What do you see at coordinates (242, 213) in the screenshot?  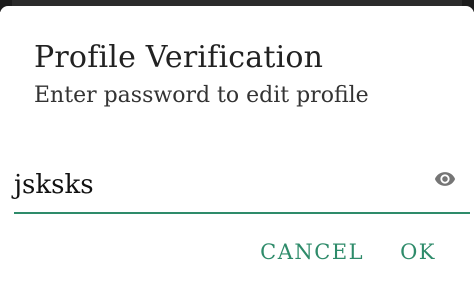 I see `password-field-underline` at bounding box center [242, 213].